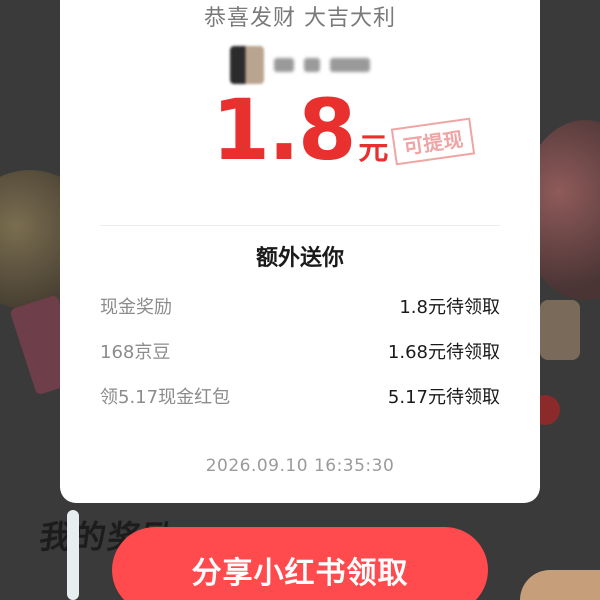  Describe the element at coordinates (300, 18) in the screenshot. I see `greeting-text: 恭喜发财 大吉大利` at that location.